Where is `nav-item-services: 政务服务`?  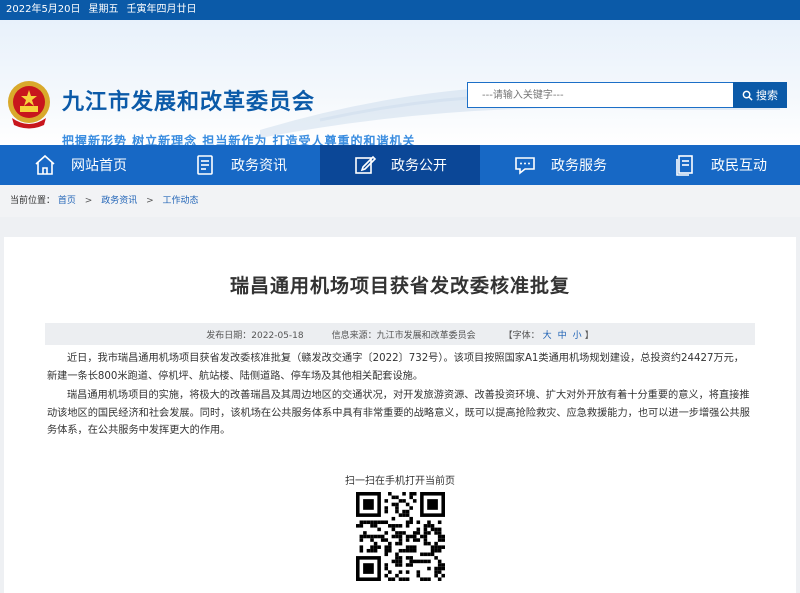
nav-item-services: 政务服务 is located at coordinates (560, 165).